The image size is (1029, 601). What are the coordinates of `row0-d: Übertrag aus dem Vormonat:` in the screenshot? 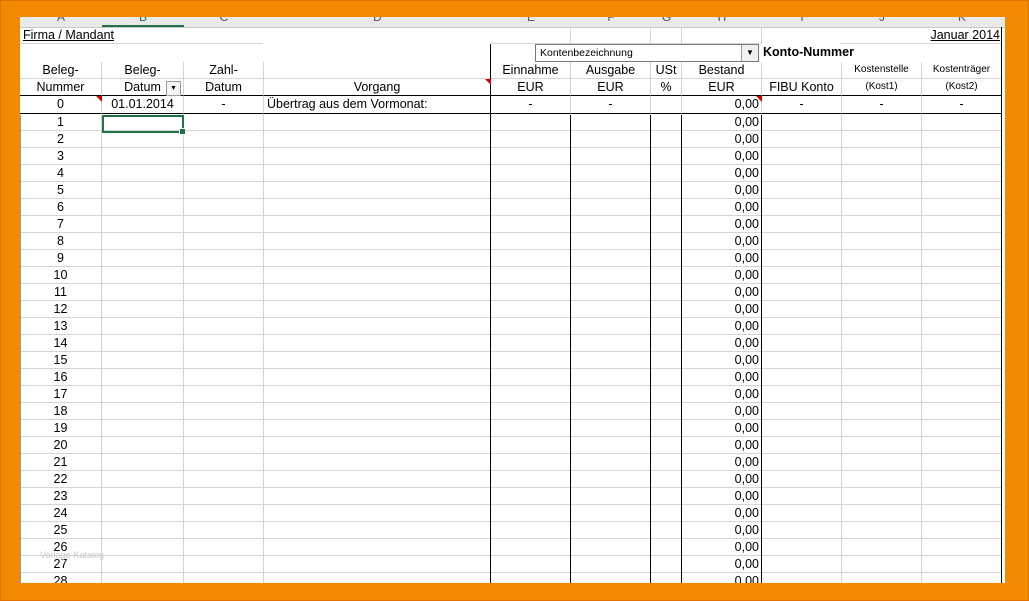 It's located at (377, 105).